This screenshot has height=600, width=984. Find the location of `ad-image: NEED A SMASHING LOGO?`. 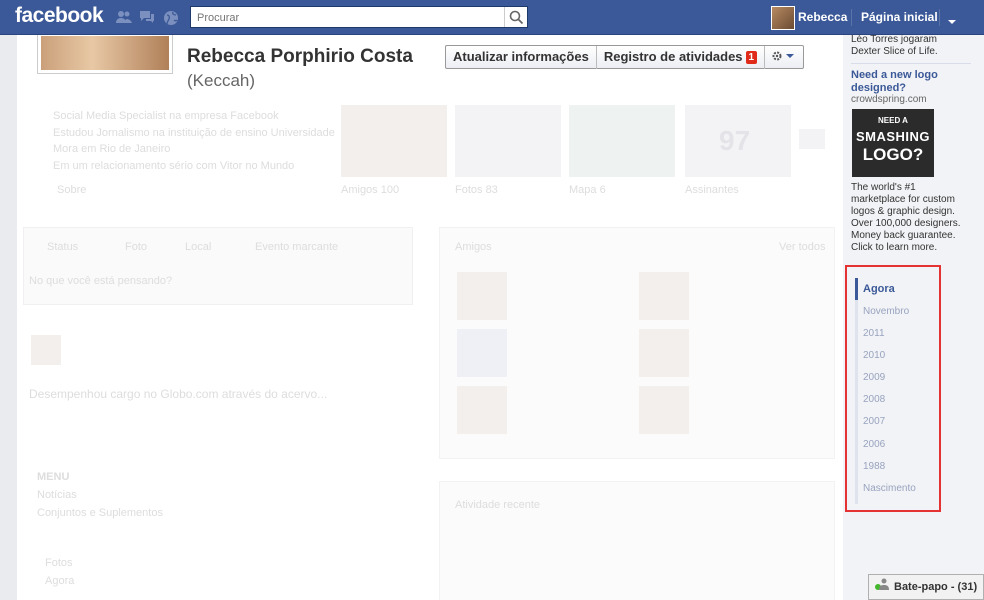

ad-image: NEED A SMASHING LOGO? is located at coordinates (893, 143).